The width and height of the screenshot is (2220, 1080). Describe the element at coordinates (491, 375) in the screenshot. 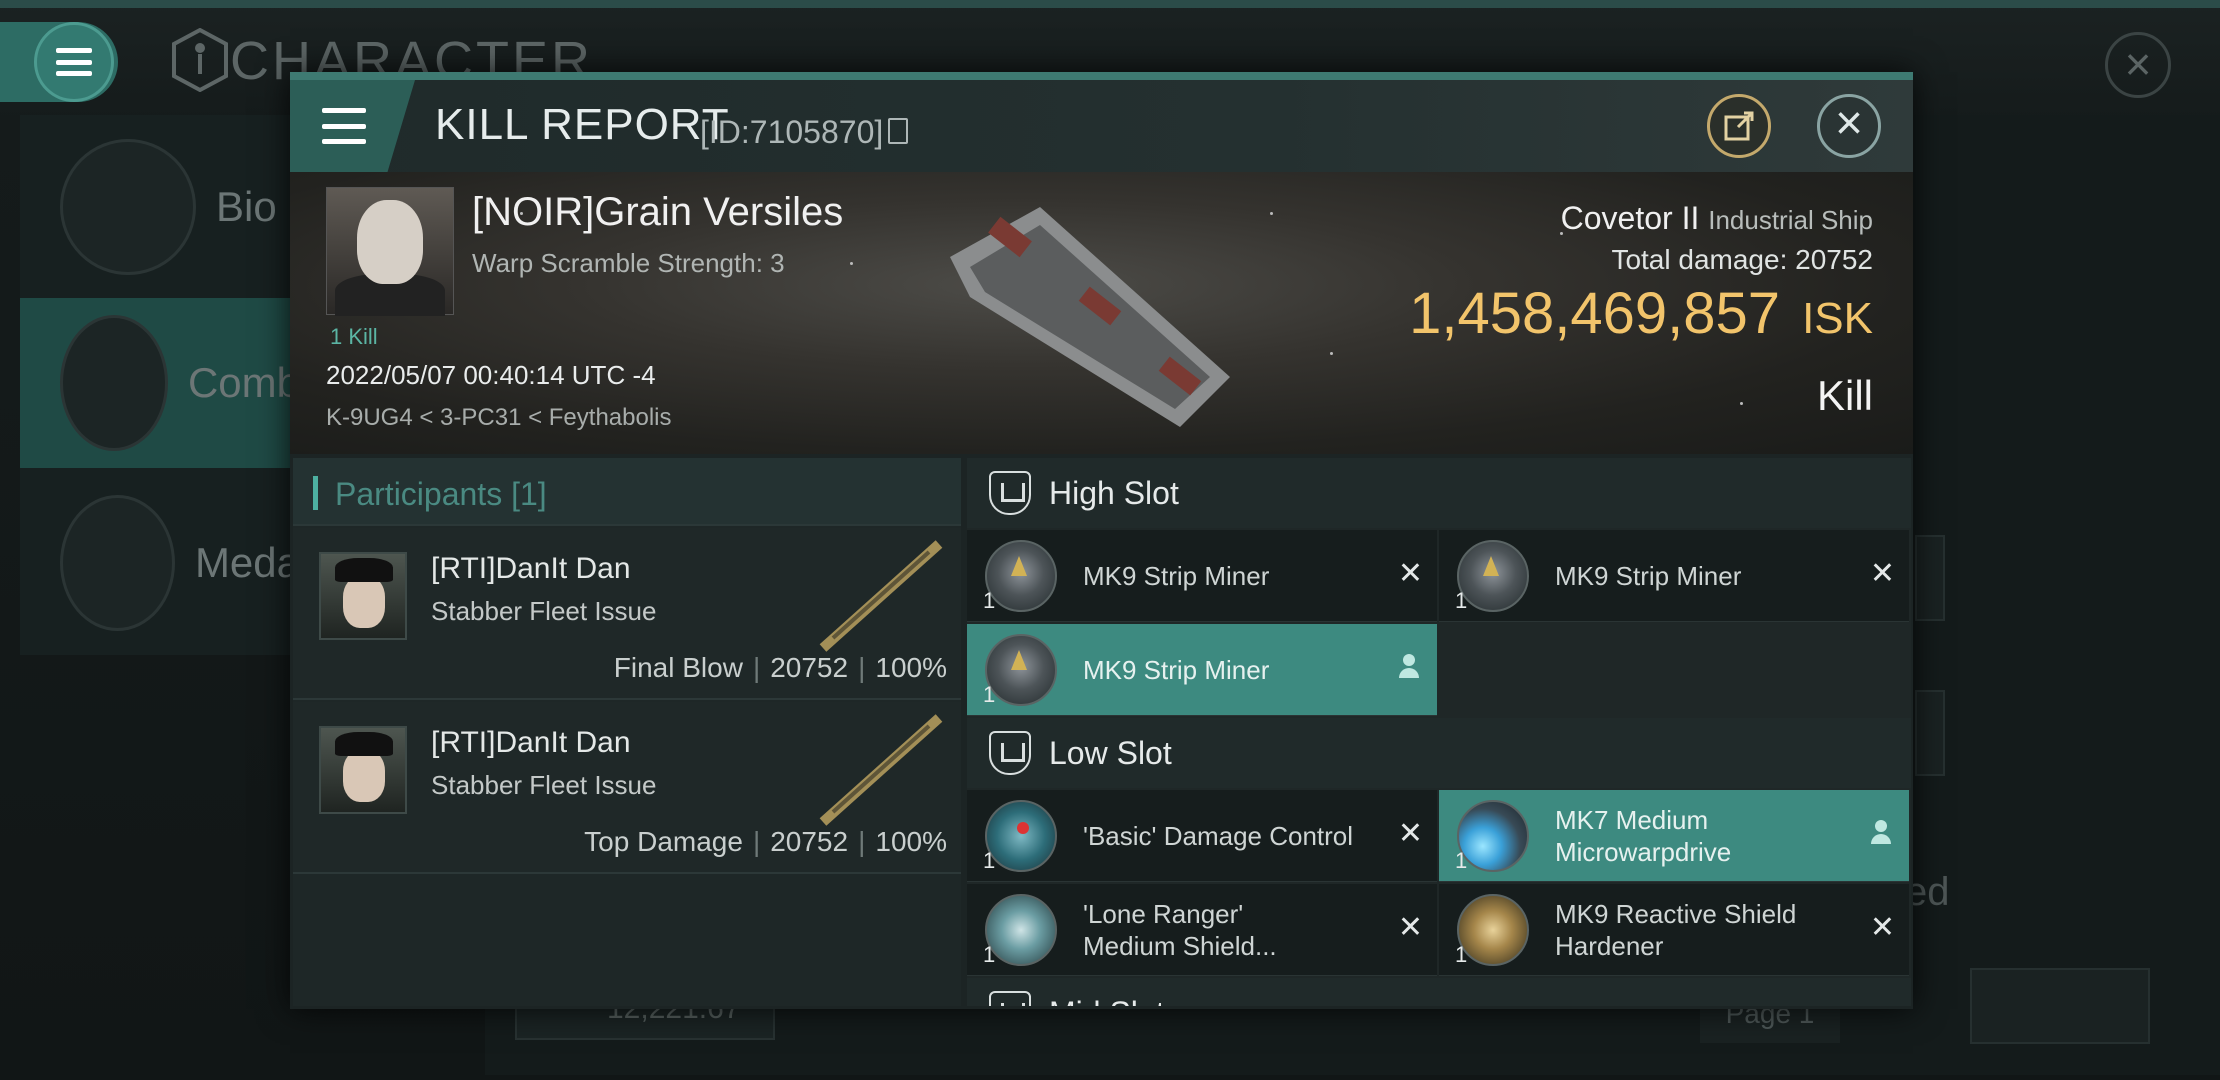

I see `kill-timestamp: 2022/05/07 00:40:14 UTC -4` at that location.